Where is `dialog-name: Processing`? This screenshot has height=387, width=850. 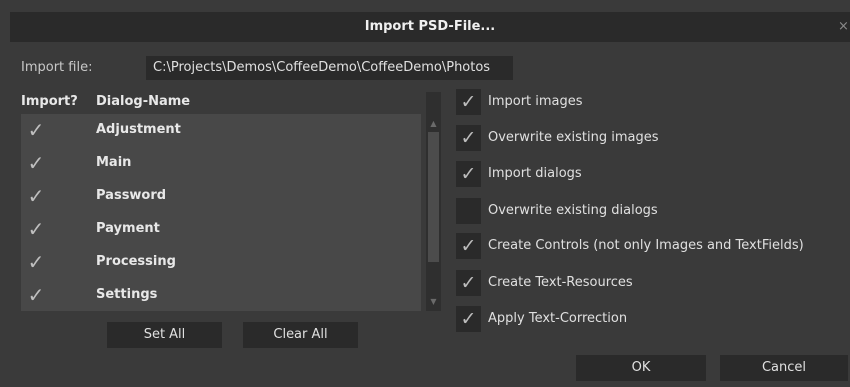
dialog-name: Processing is located at coordinates (136, 261).